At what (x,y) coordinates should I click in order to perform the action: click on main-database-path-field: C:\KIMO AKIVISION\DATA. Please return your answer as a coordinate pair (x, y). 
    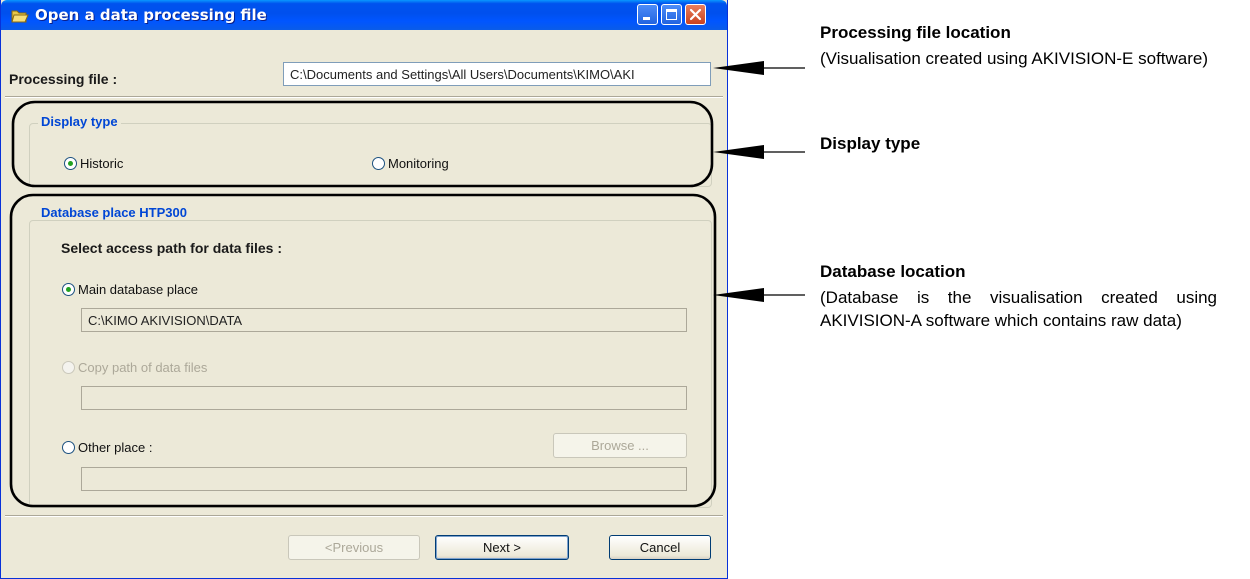
    Looking at the image, I should click on (384, 320).